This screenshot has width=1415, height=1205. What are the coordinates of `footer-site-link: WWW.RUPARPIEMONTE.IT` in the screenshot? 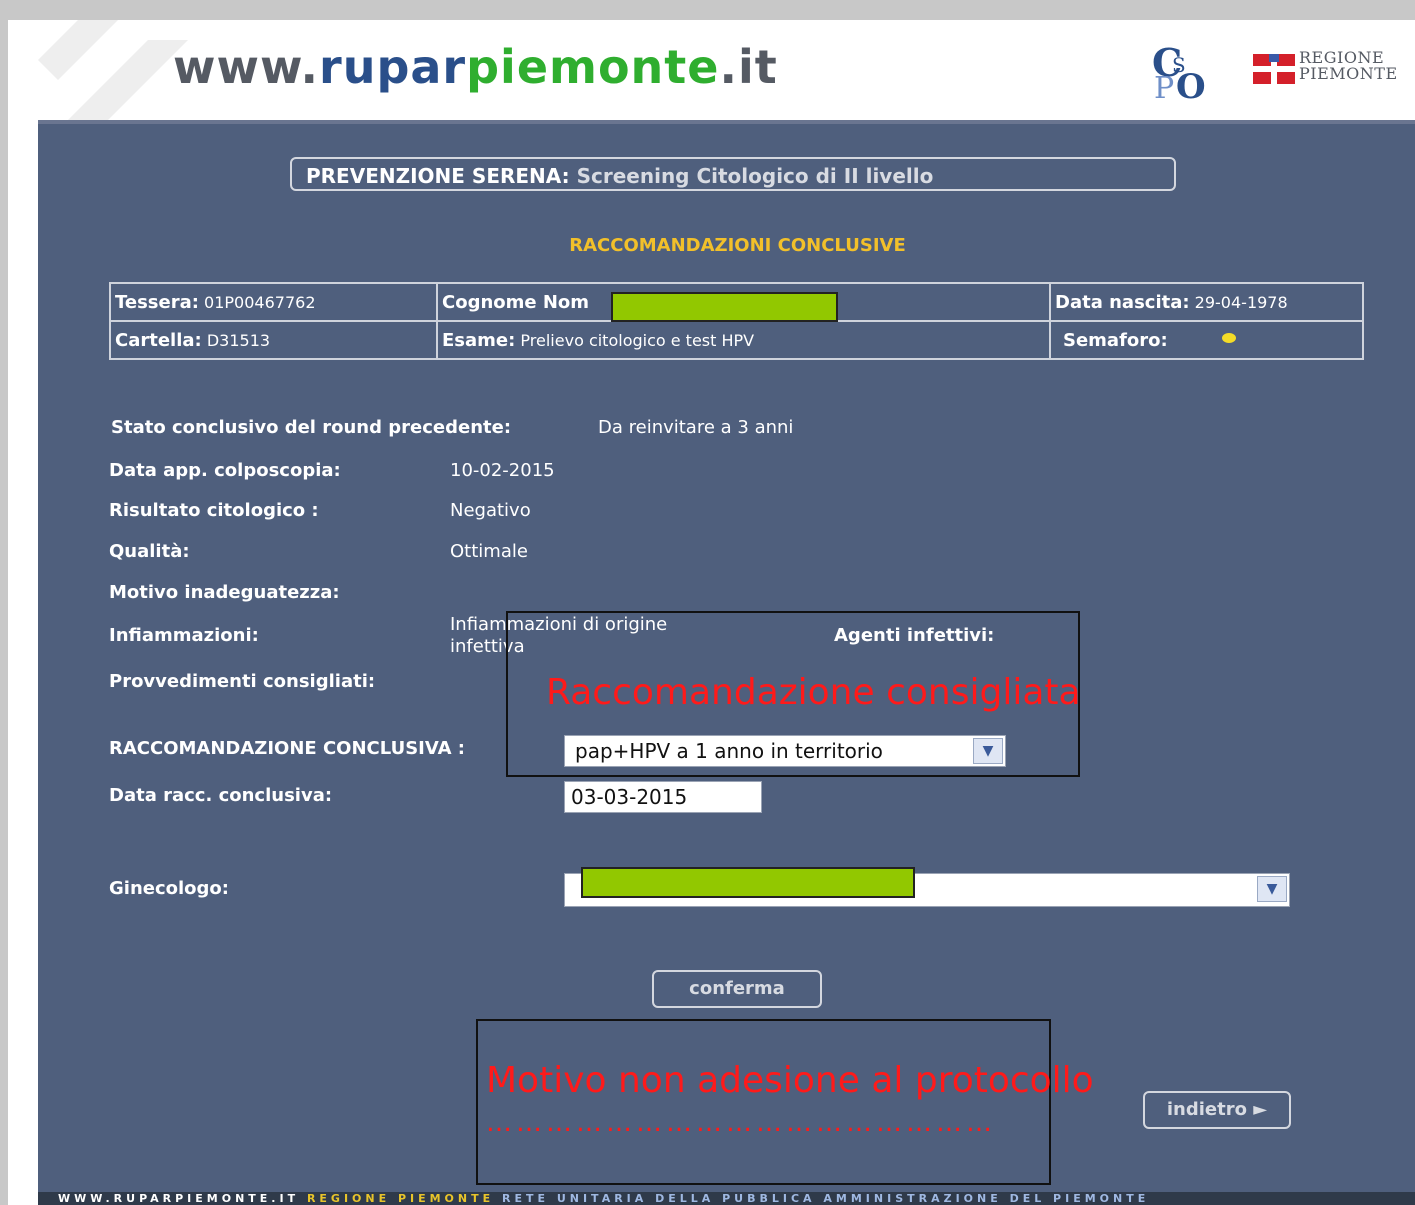 It's located at (178, 1198).